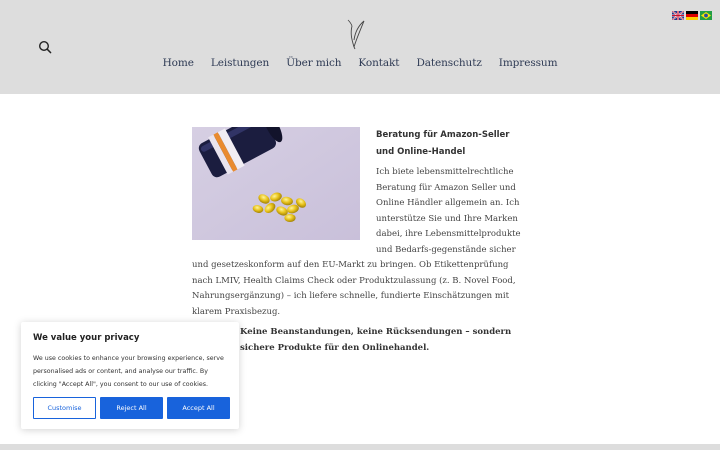 This screenshot has width=720, height=450. Describe the element at coordinates (706, 15) in the screenshot. I see `brazil-flag-icon` at that location.